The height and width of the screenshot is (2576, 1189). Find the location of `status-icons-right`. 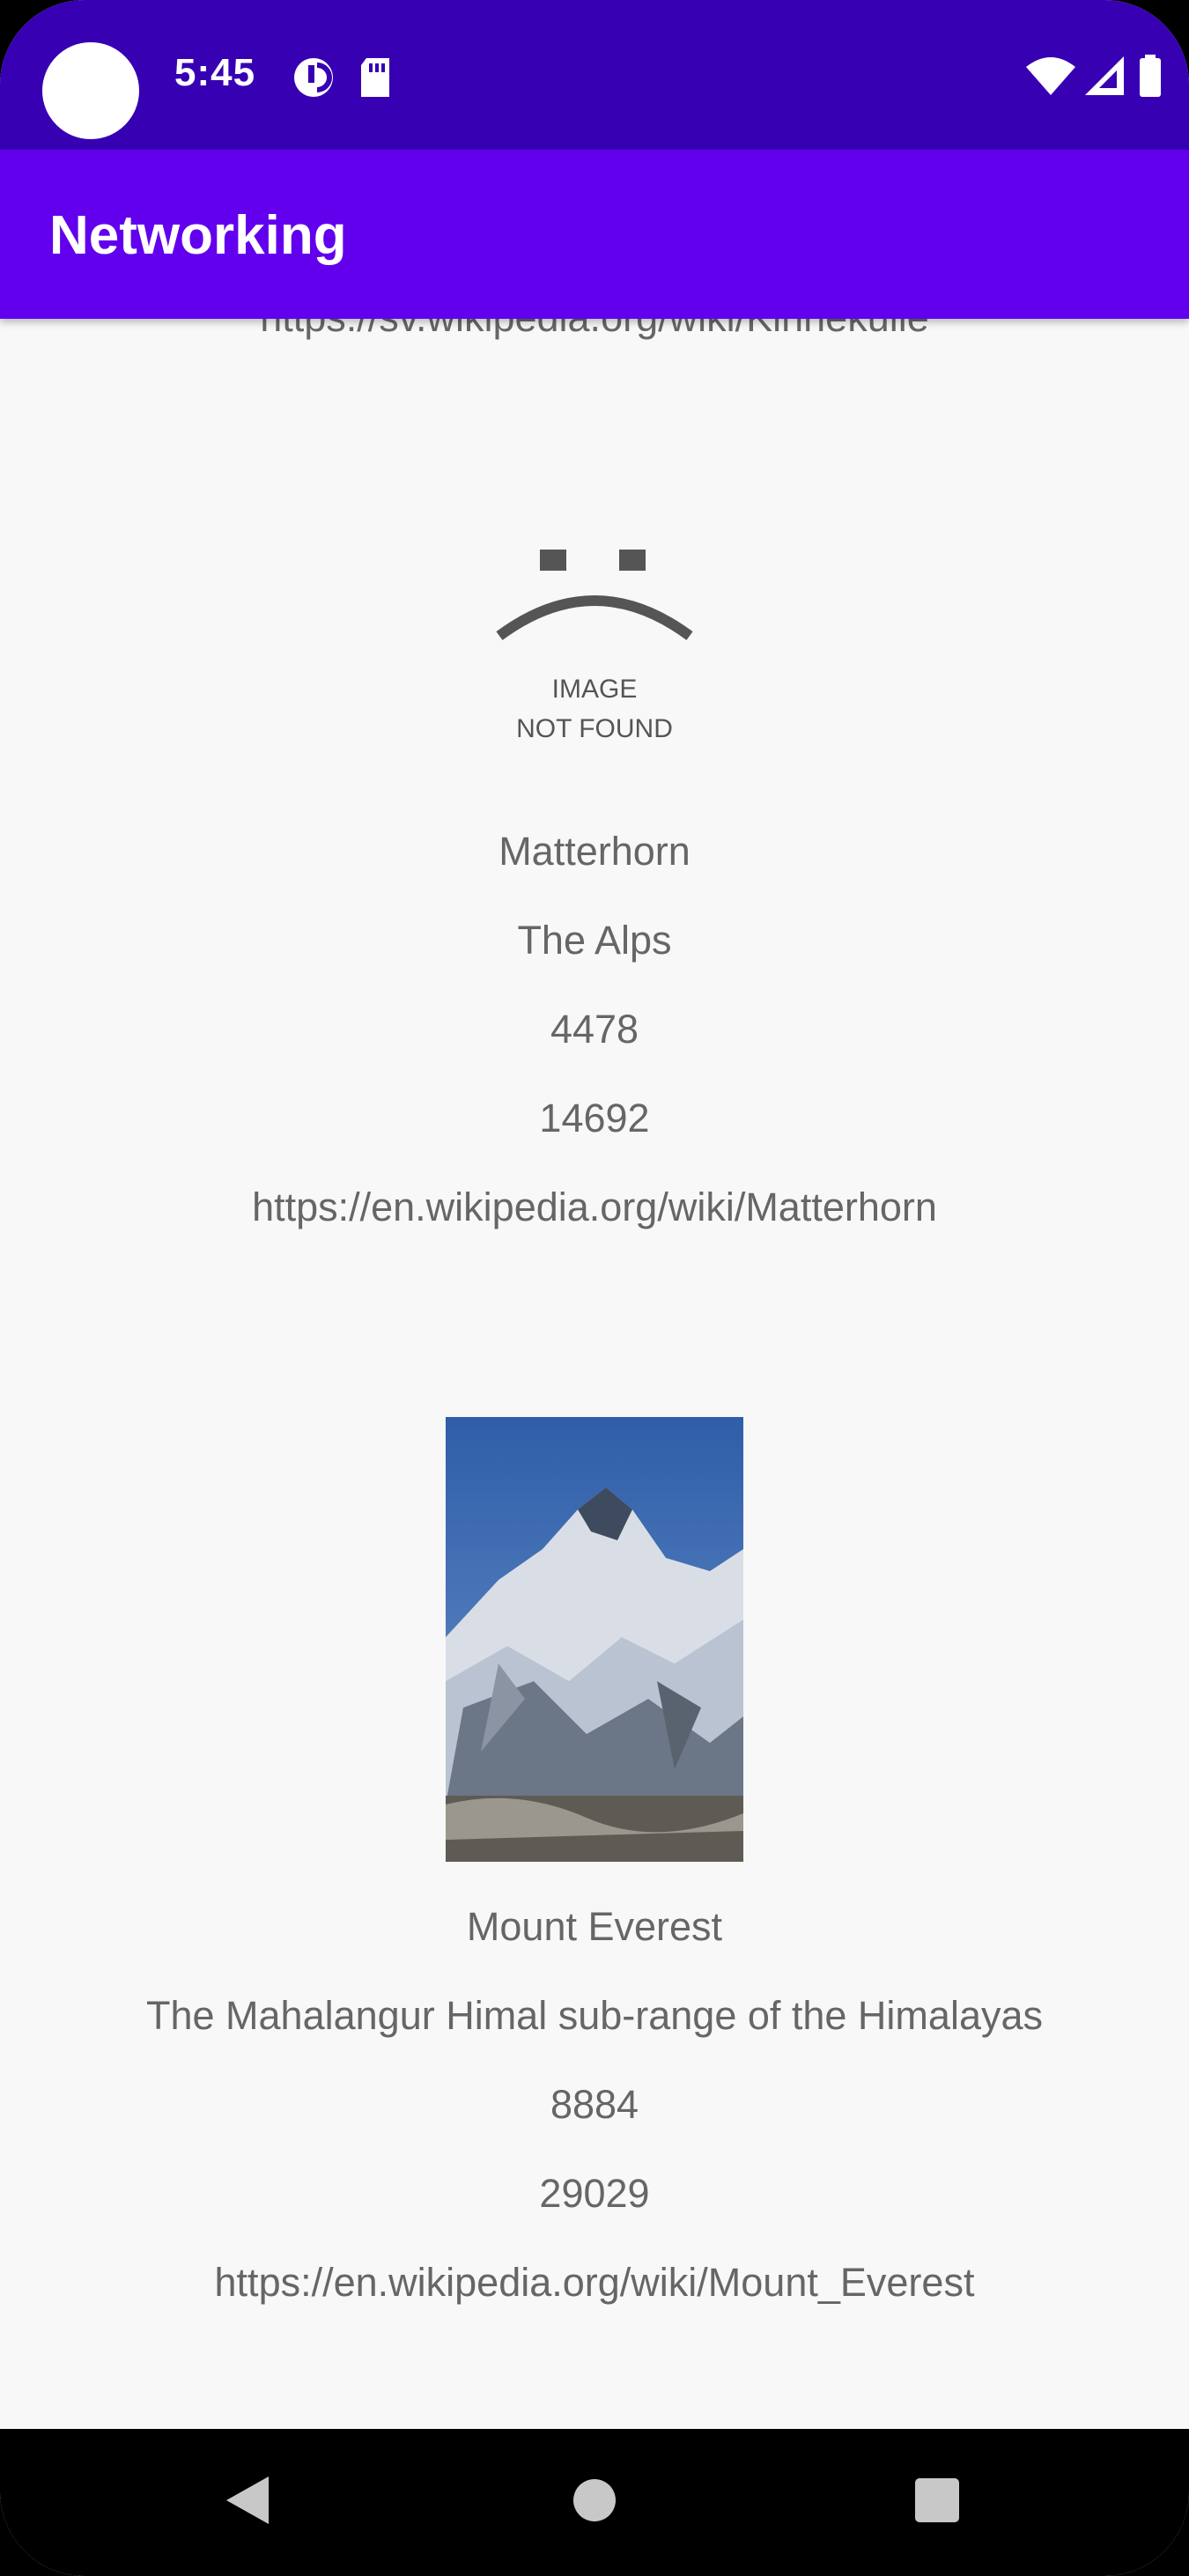

status-icons-right is located at coordinates (1094, 76).